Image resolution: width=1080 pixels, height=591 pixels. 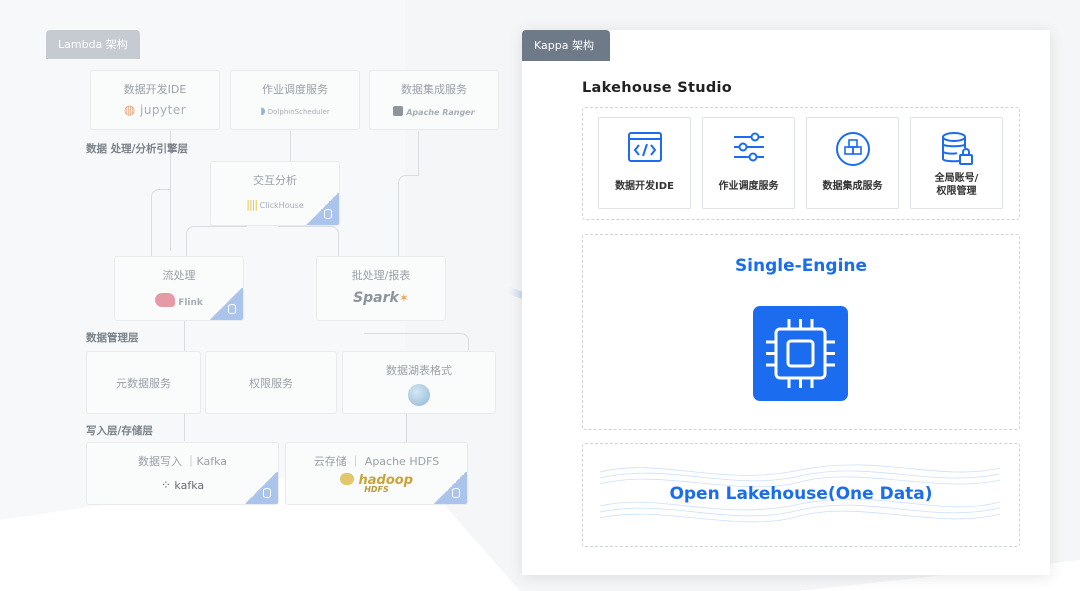 I want to click on kafka-icon: ⁘, so click(x=165, y=485).